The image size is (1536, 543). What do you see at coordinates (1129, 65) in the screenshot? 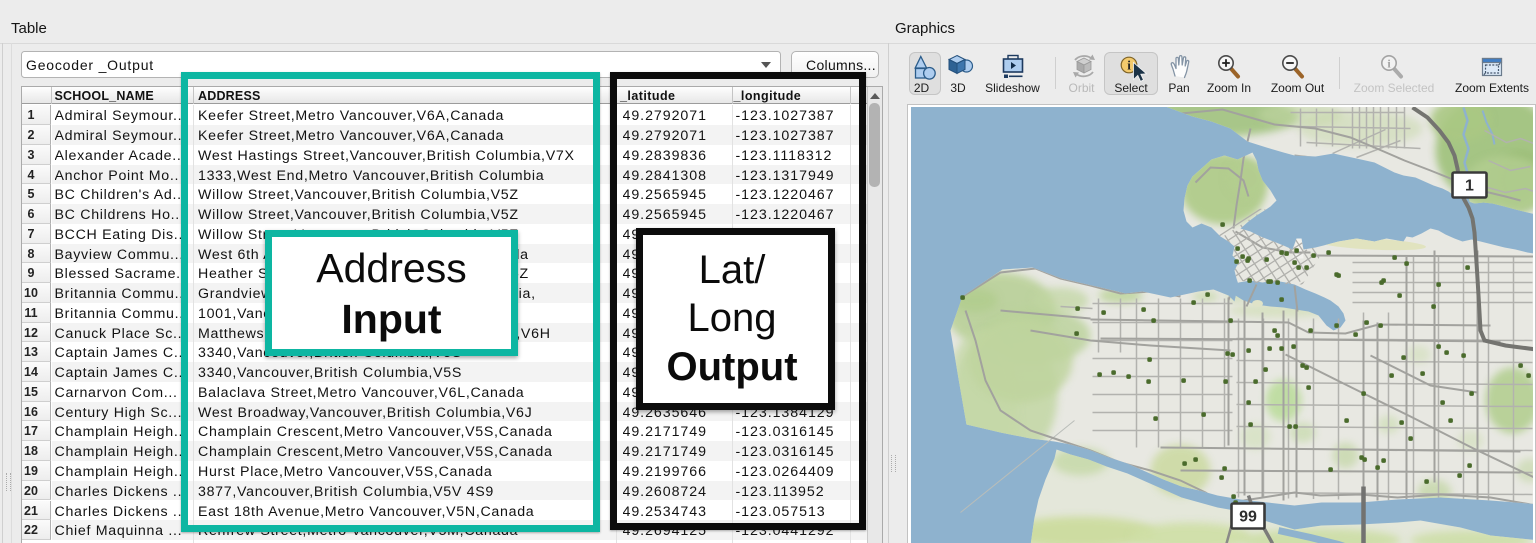
I see `svg-text: i` at bounding box center [1129, 65].